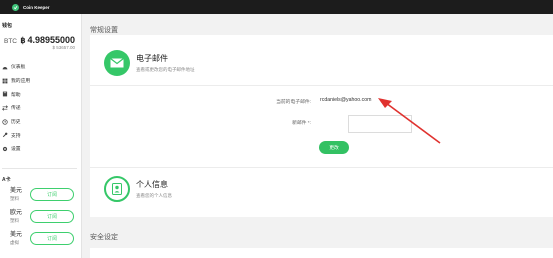  I want to click on notification-row-usd-plastic: 美元 塑料 订阅, so click(44, 196).